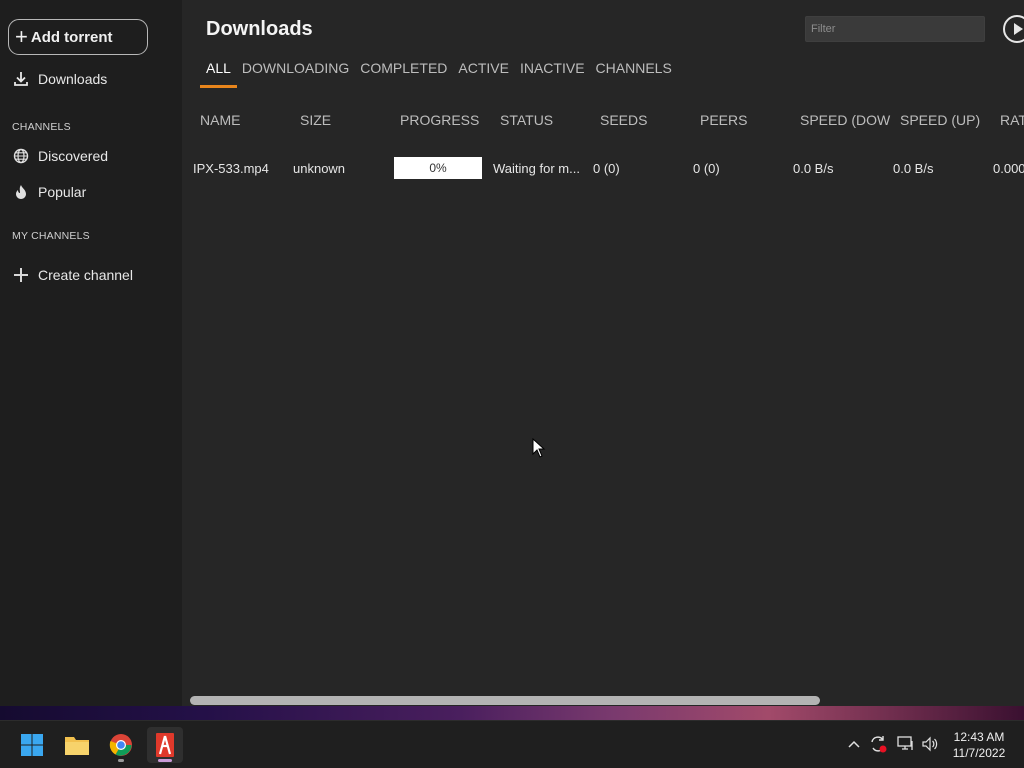 The image size is (1024, 768). What do you see at coordinates (878, 744) in the screenshot?
I see `sync-icon` at bounding box center [878, 744].